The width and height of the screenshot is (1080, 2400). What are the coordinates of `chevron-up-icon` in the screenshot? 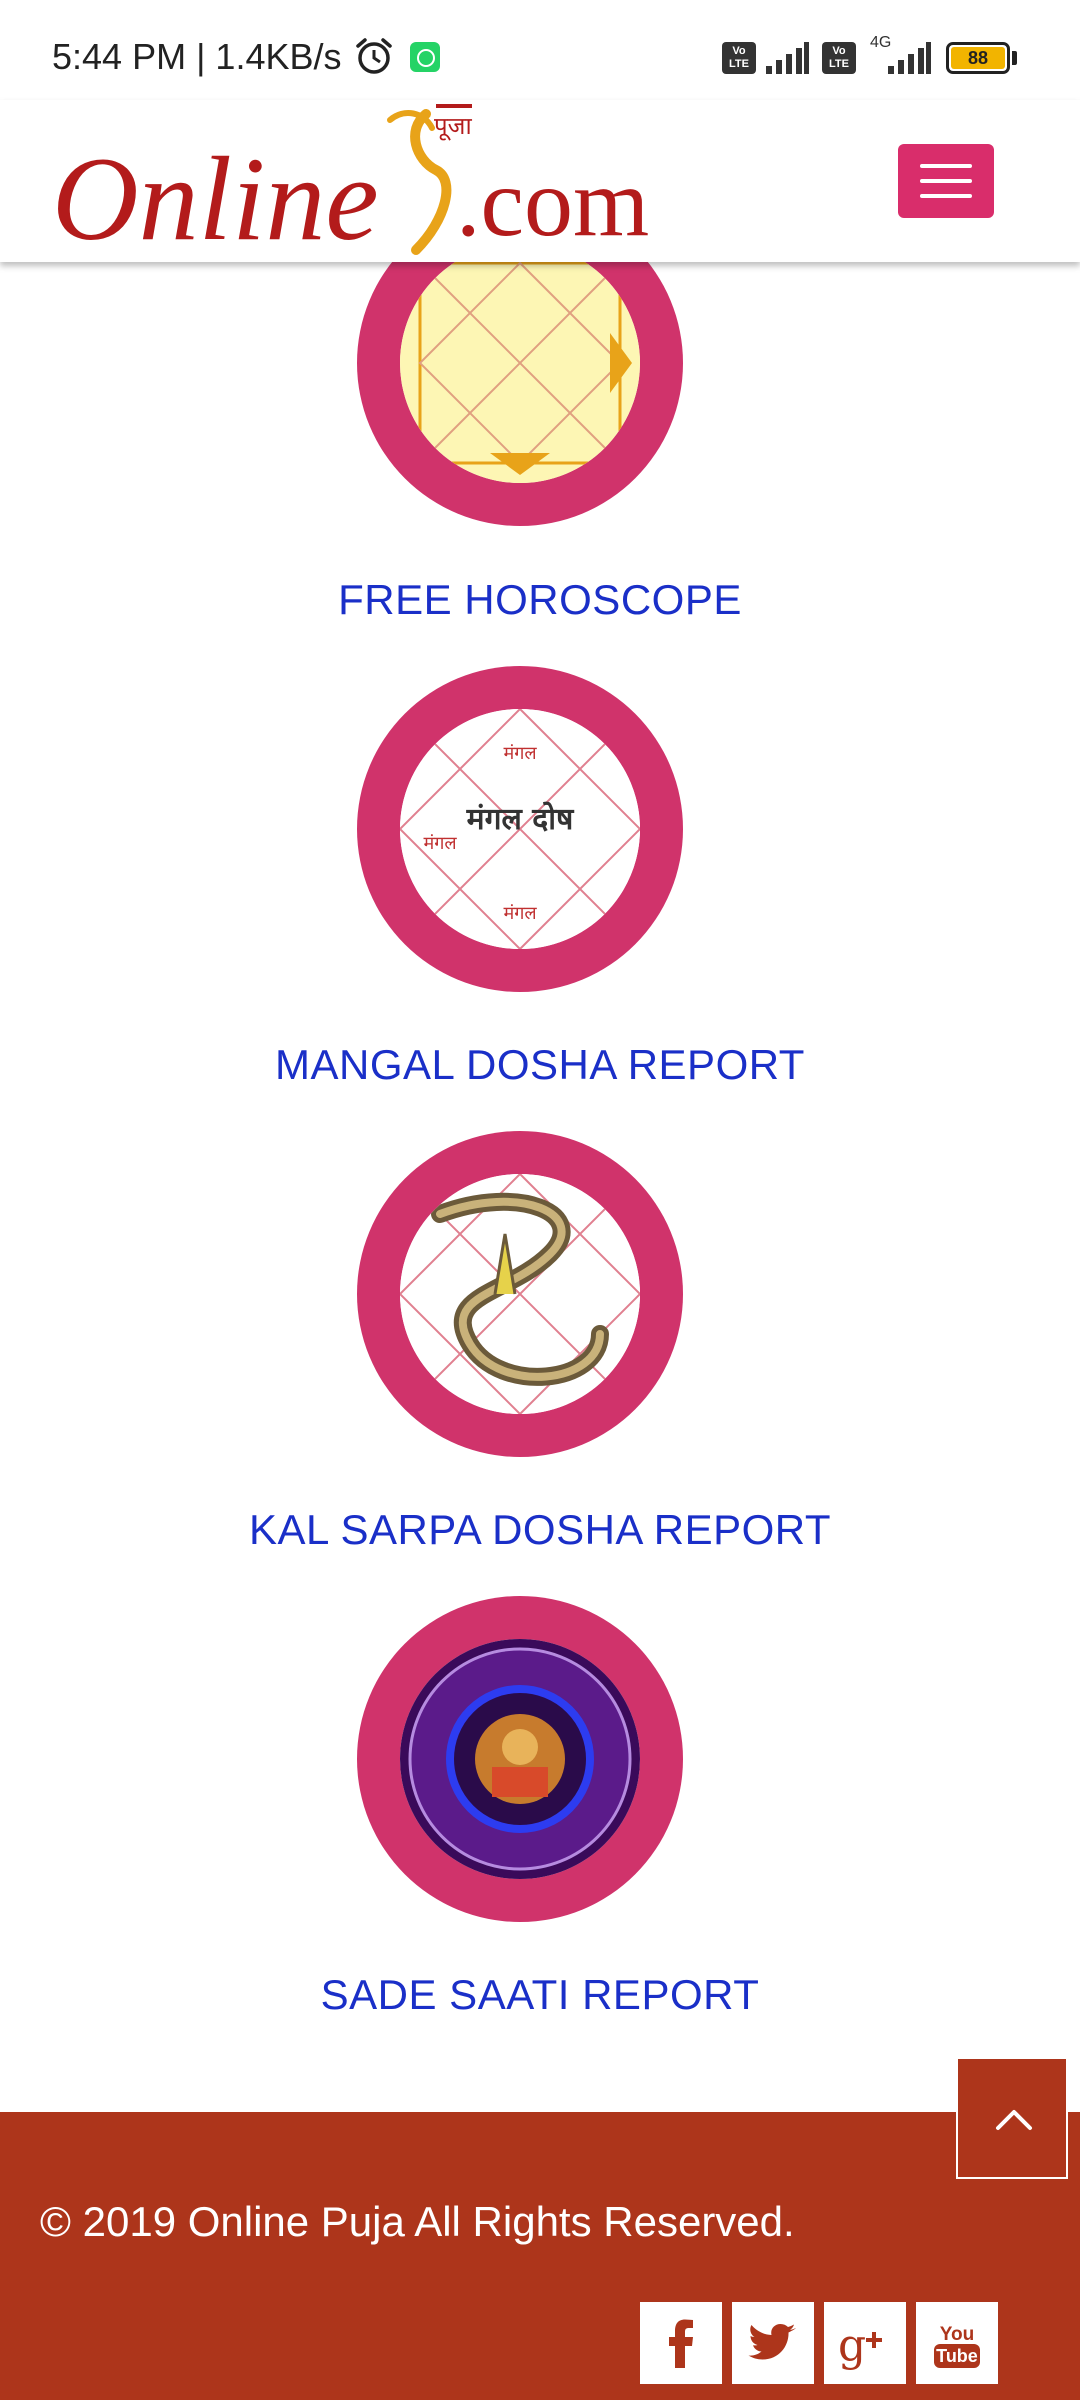 It's located at (1014, 2120).